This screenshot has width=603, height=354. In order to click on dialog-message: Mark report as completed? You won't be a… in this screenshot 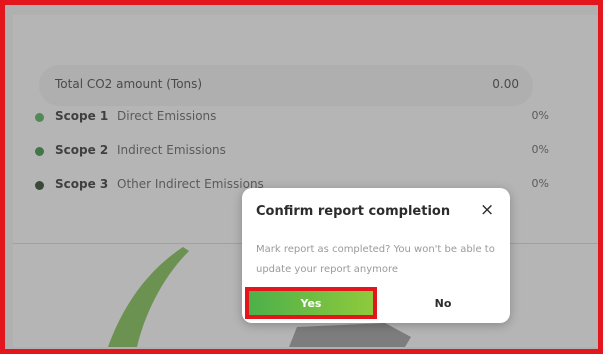, I will do `click(375, 259)`.